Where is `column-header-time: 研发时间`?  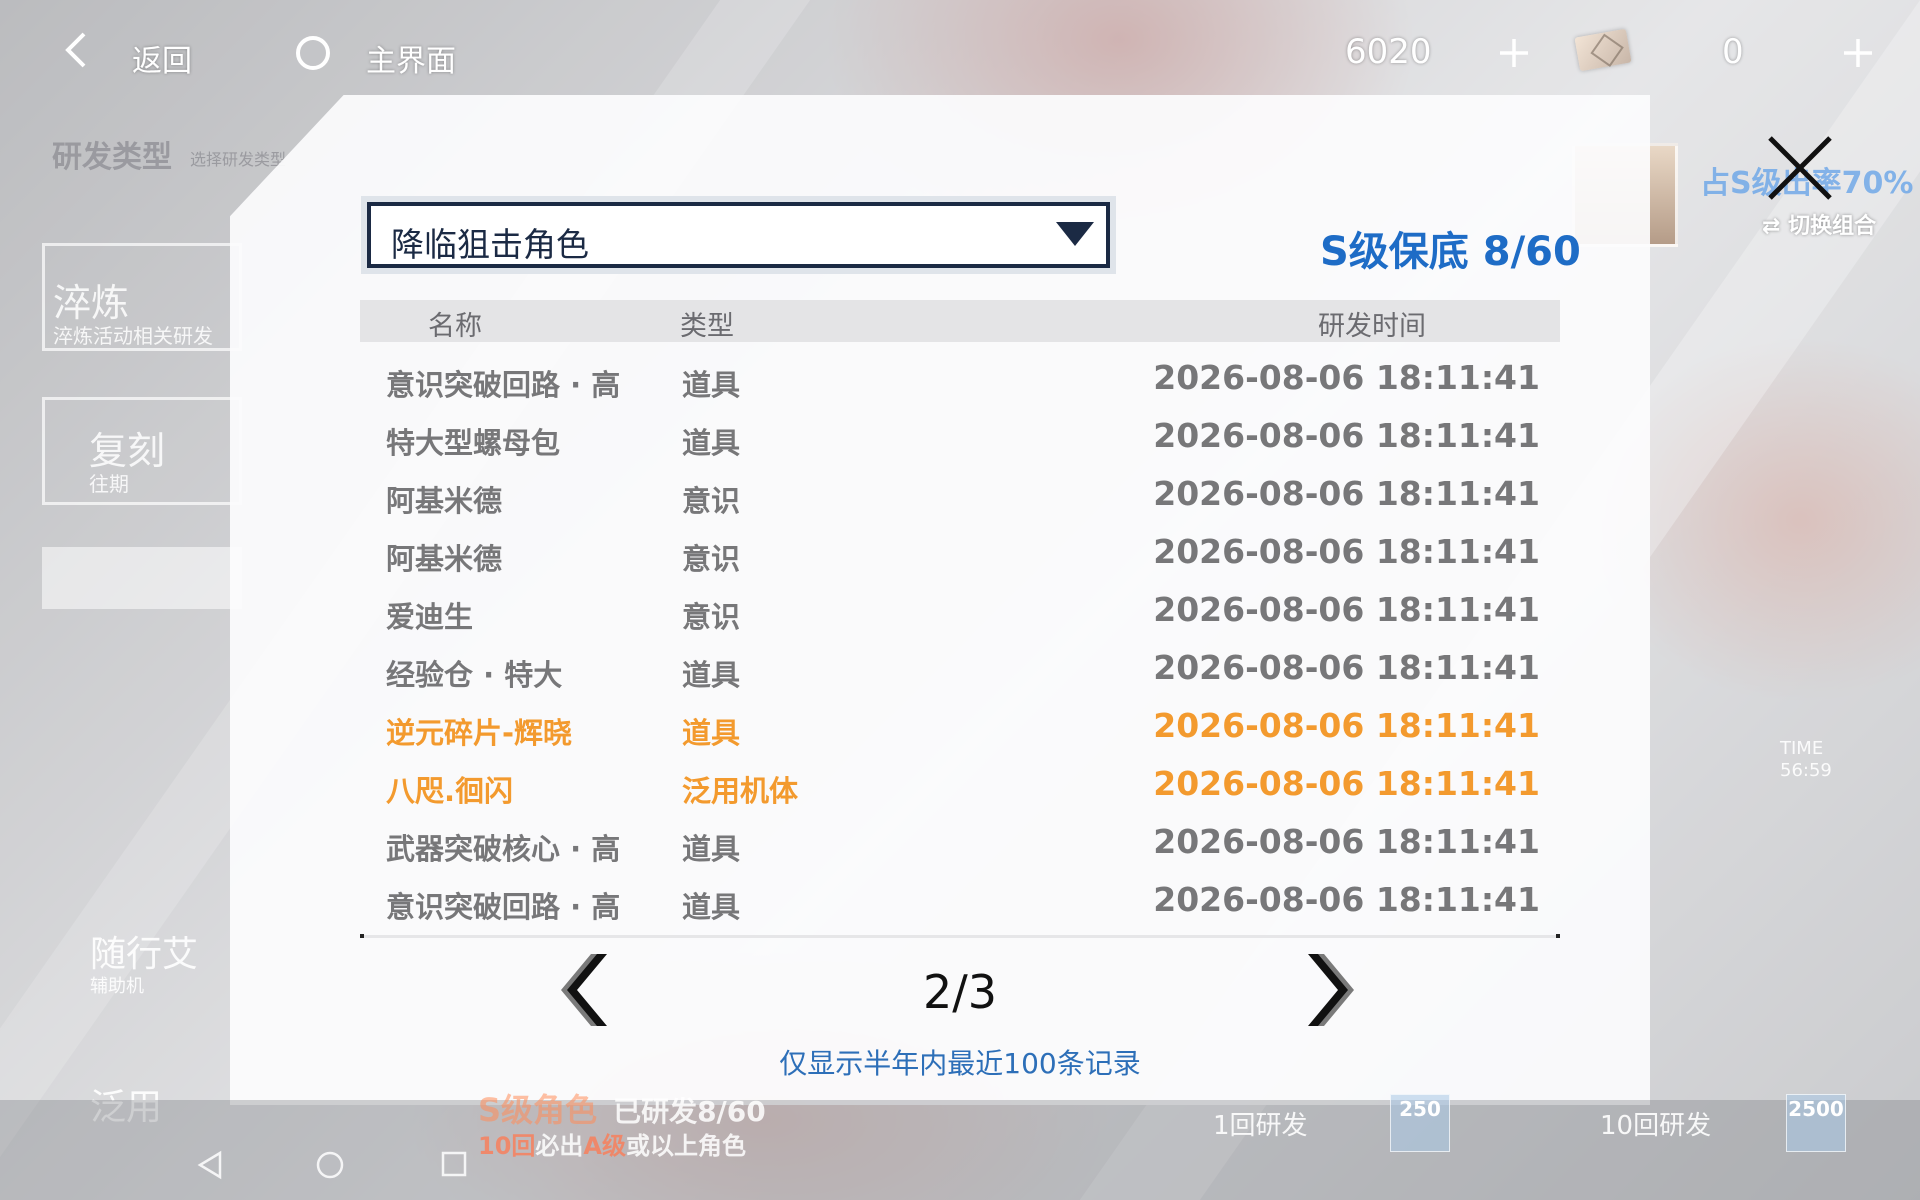 column-header-time: 研发时间 is located at coordinates (1372, 326).